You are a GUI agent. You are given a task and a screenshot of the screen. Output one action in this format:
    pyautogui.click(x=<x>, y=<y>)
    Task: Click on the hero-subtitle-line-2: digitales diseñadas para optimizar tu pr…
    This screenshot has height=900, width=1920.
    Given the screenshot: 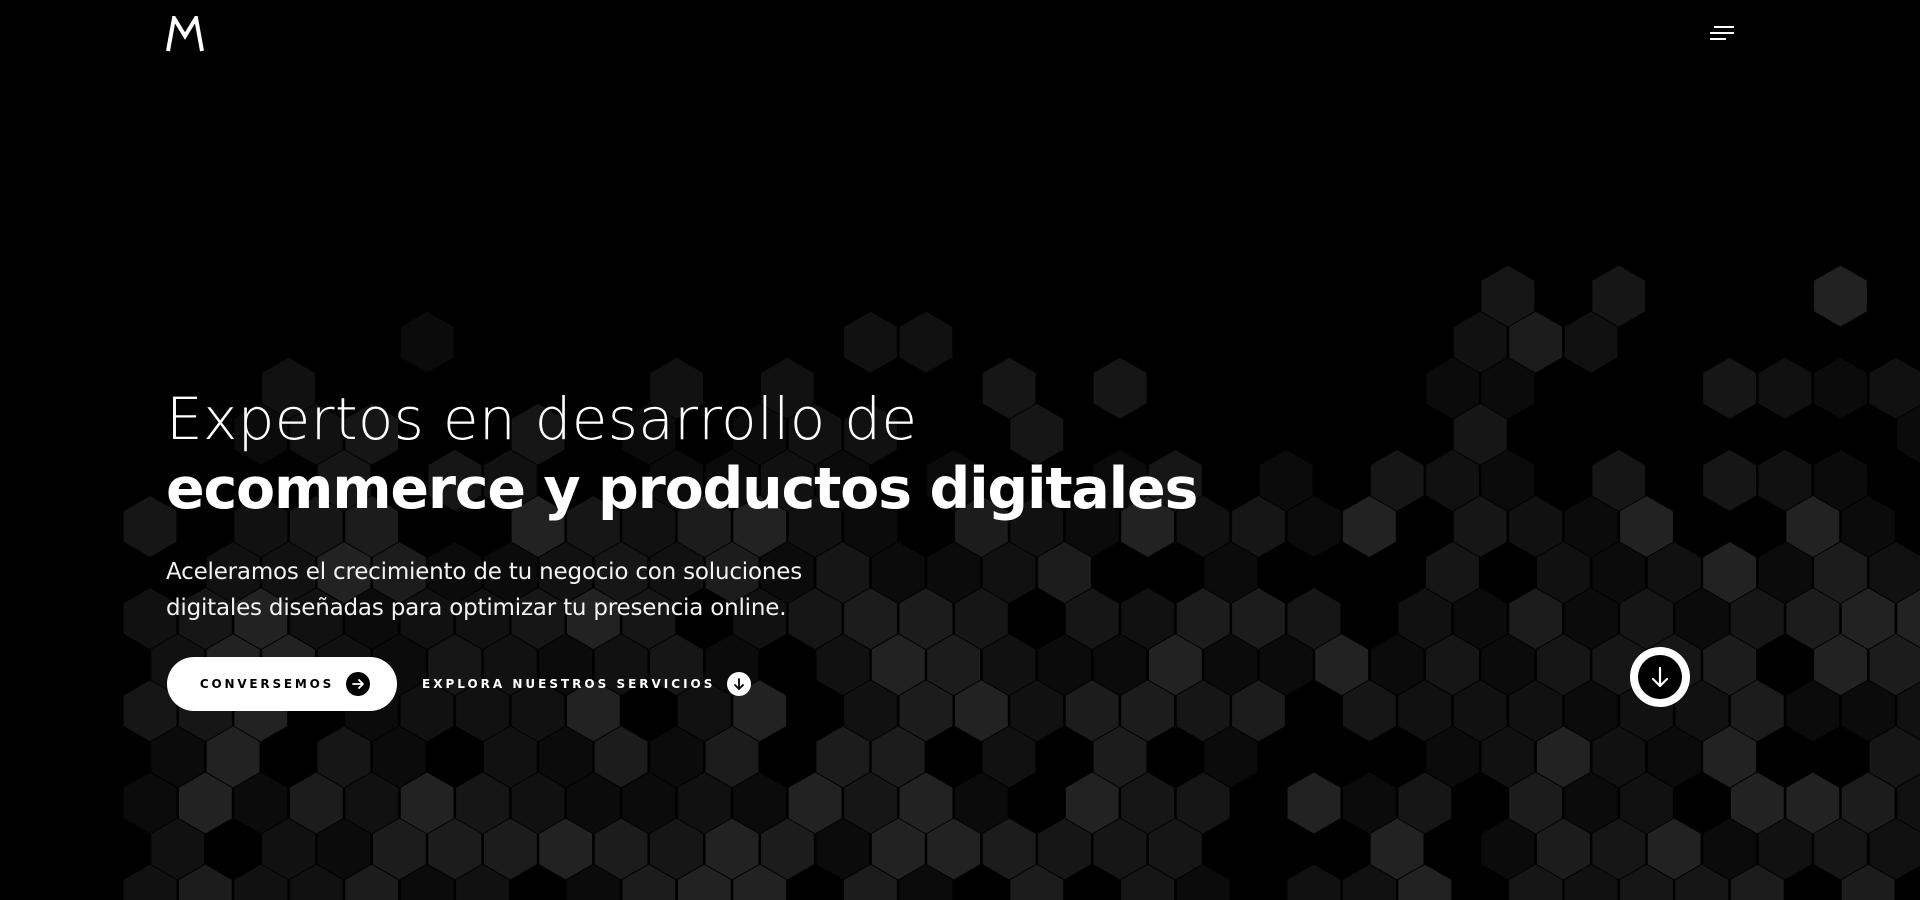 What is the action you would take?
    pyautogui.click(x=476, y=608)
    